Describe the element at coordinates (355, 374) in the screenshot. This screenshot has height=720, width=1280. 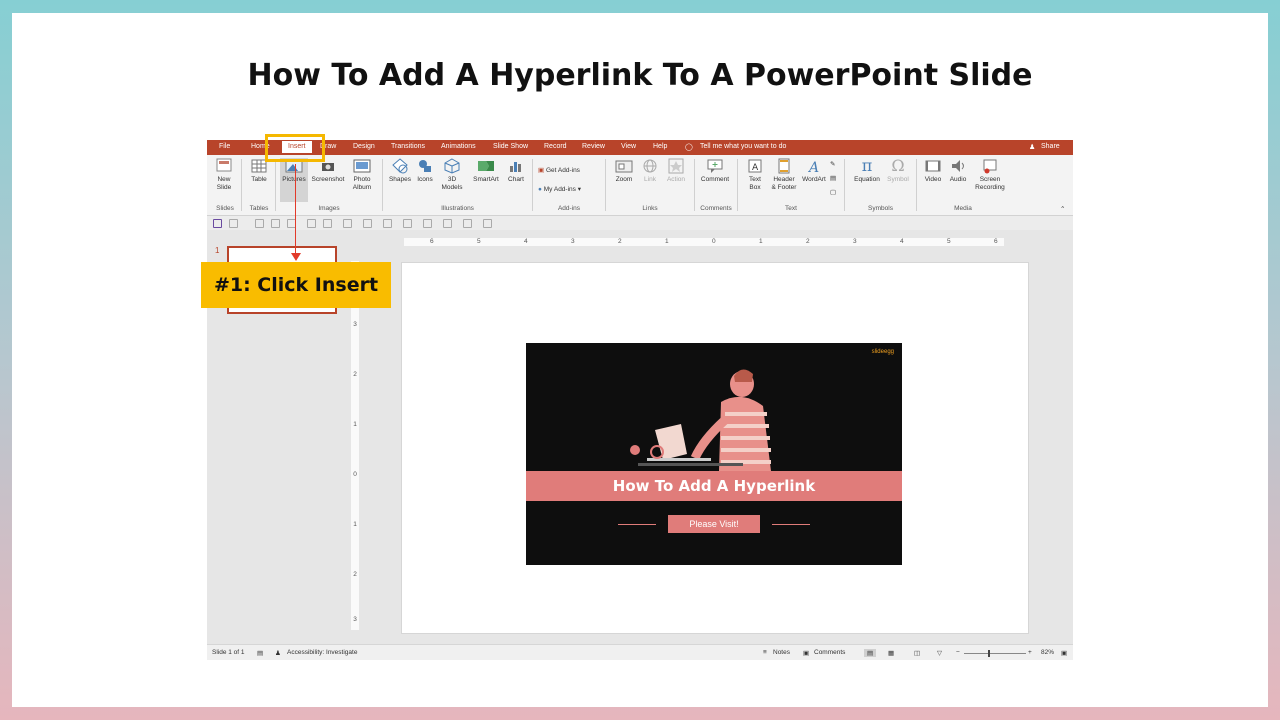
I see `ruler-number: 2` at that location.